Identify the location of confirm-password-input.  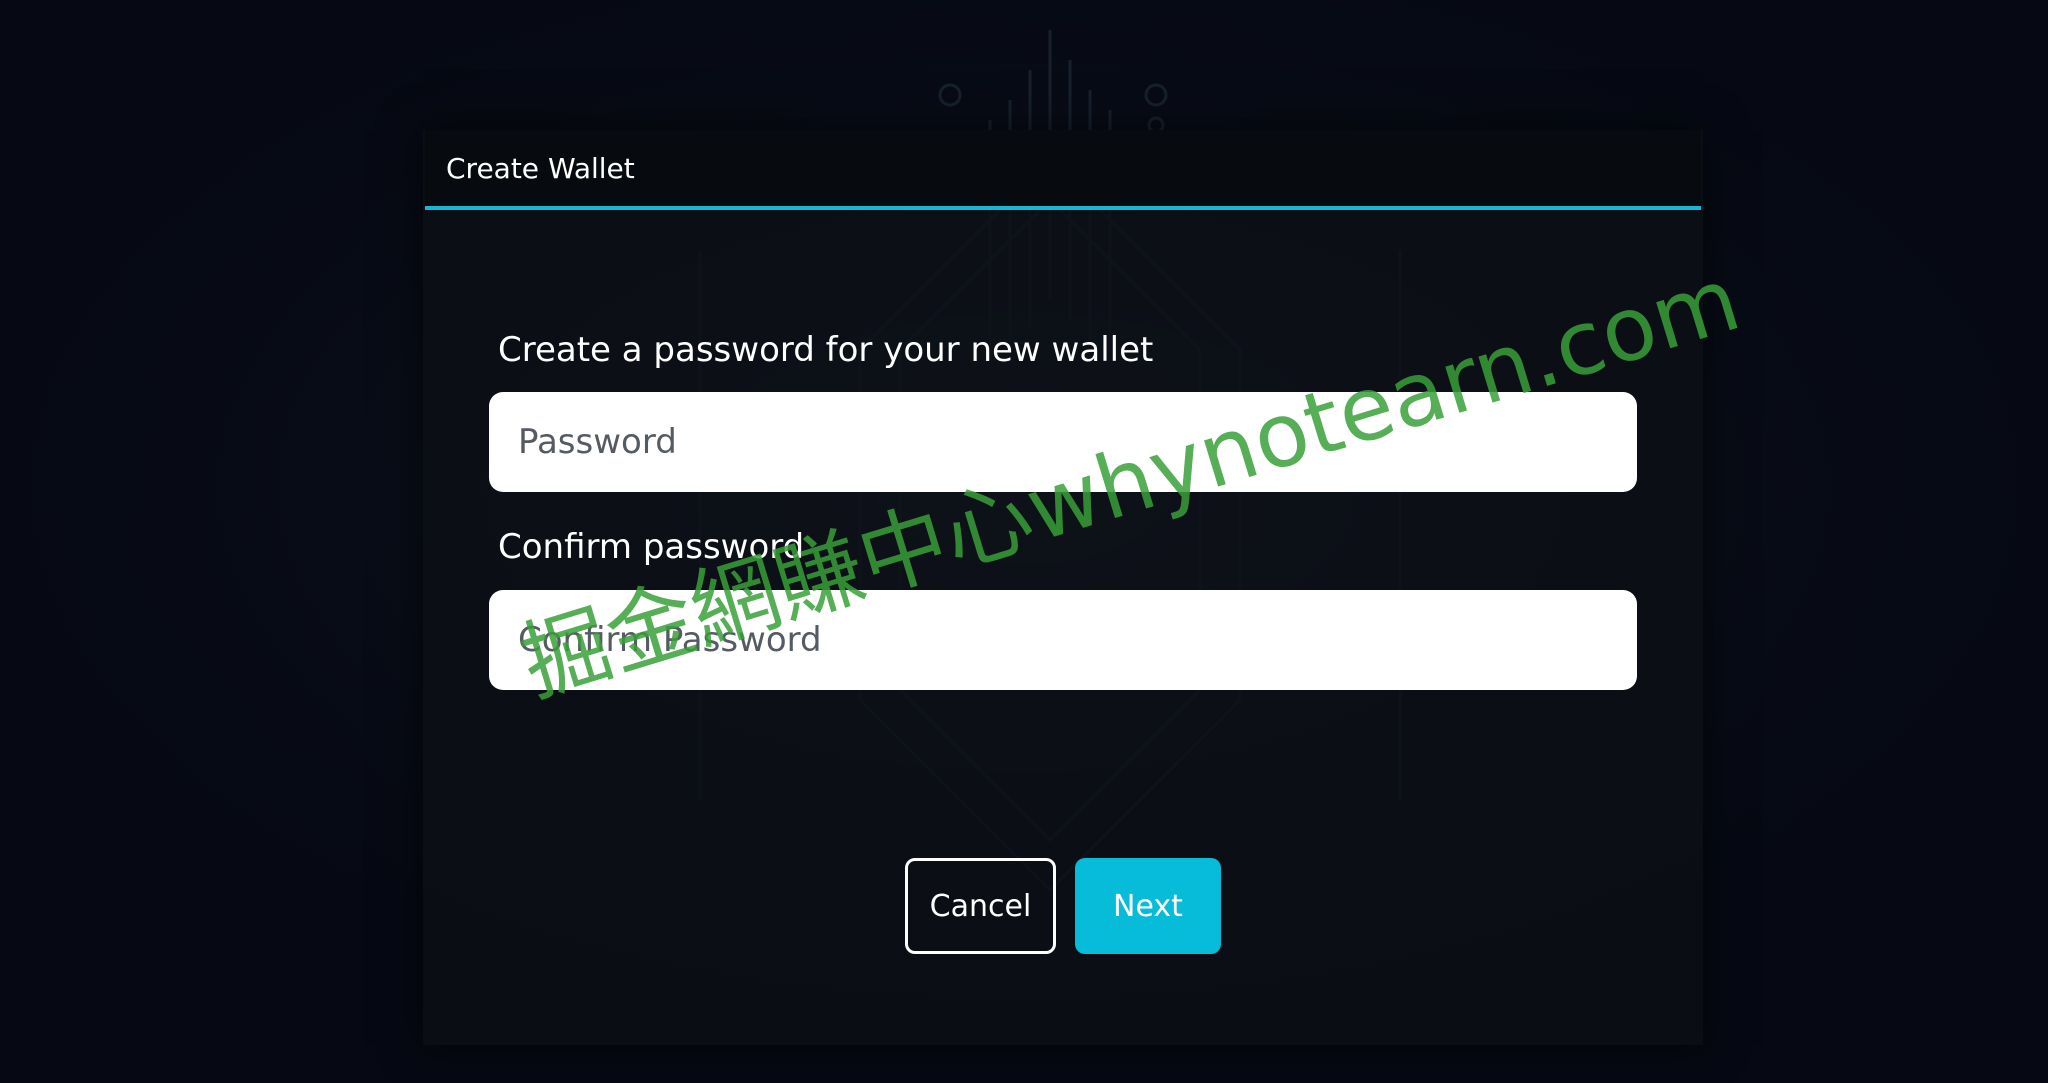
(1063, 640).